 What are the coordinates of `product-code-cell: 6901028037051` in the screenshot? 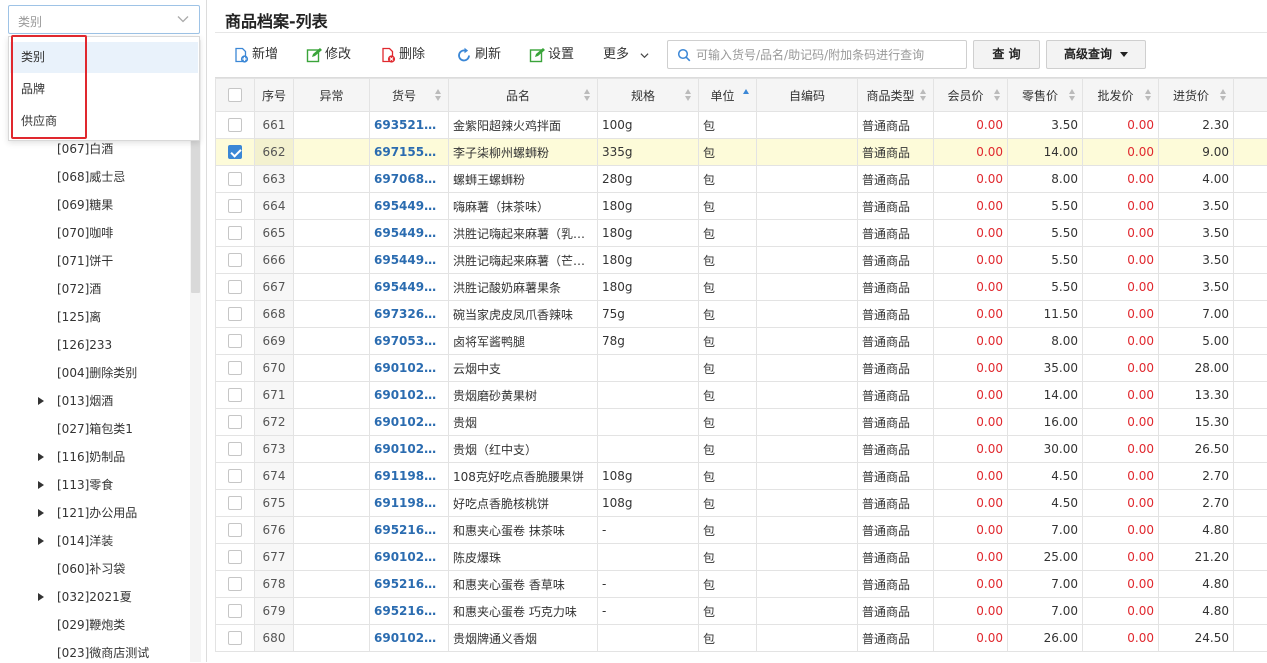 It's located at (409, 422).